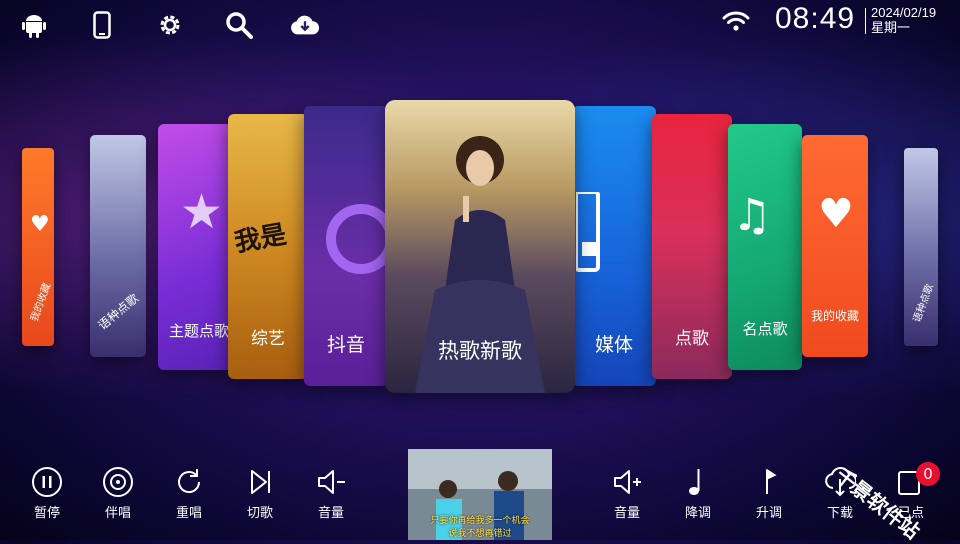 Image resolution: width=960 pixels, height=544 pixels. I want to click on sd-card-icon, so click(588, 232).